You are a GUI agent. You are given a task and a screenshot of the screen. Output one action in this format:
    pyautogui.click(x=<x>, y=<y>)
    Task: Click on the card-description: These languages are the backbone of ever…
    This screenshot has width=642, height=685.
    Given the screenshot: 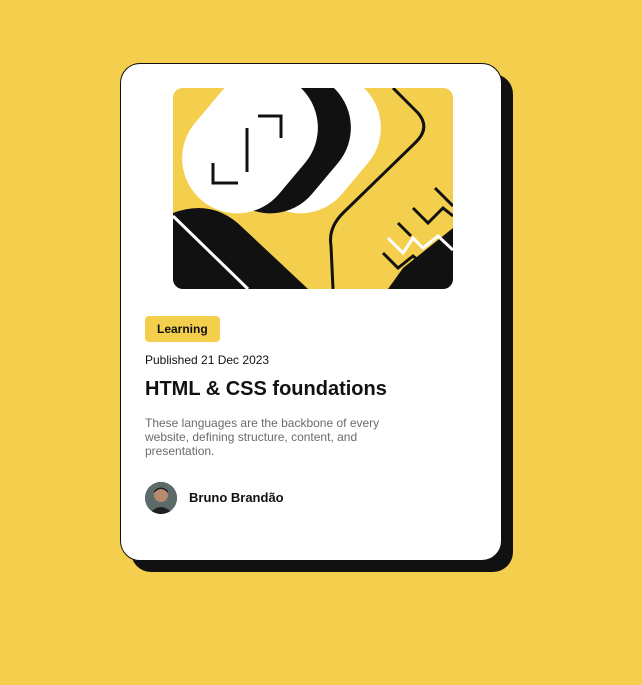 What is the action you would take?
    pyautogui.click(x=262, y=437)
    